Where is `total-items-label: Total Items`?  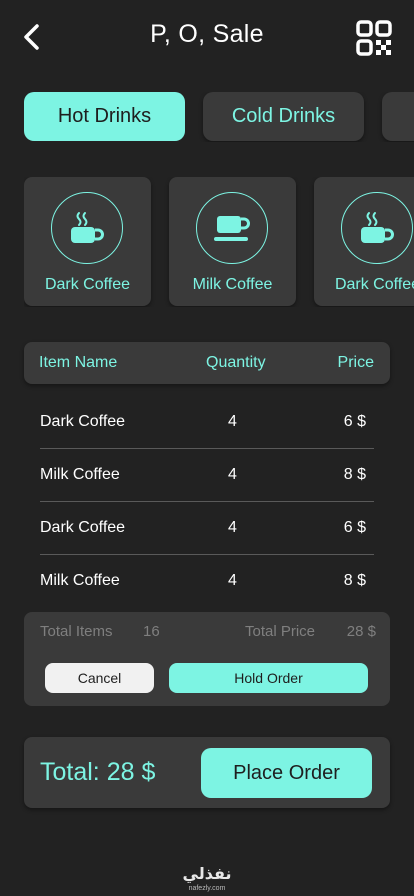
total-items-label: Total Items is located at coordinates (76, 631).